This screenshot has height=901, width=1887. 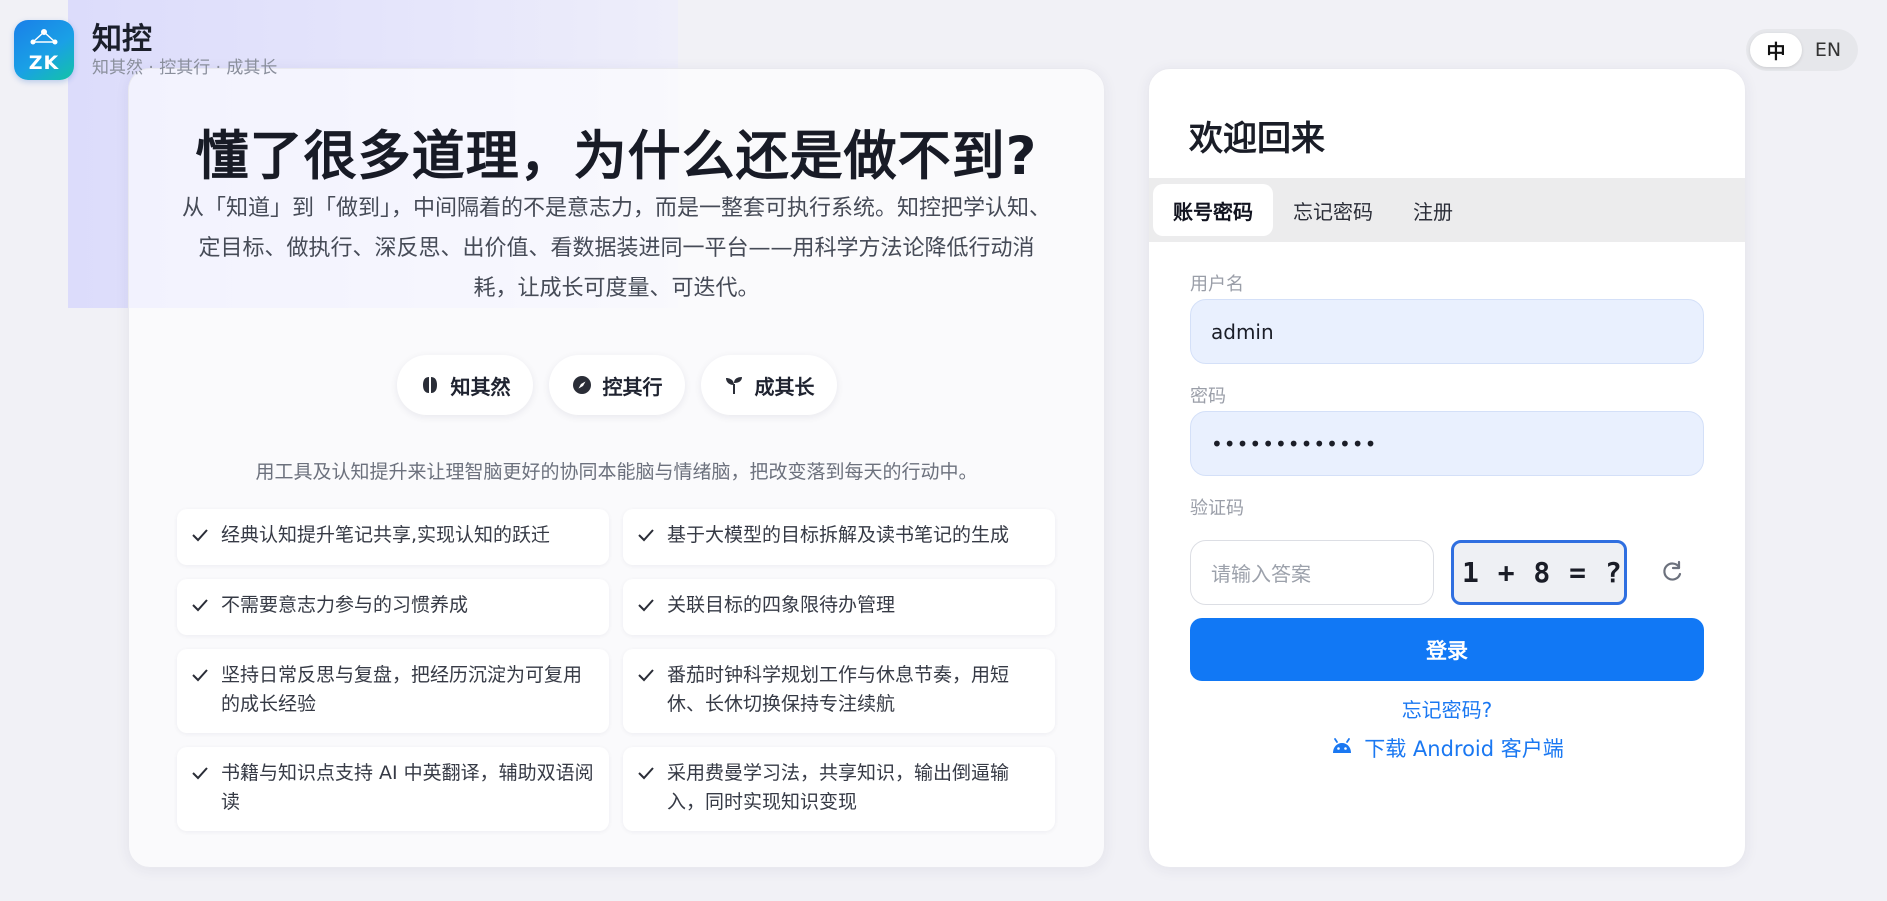 I want to click on feature-text: 书籍与知识点支持 AI 中英翻译，辅助双语阅读, so click(x=407, y=787).